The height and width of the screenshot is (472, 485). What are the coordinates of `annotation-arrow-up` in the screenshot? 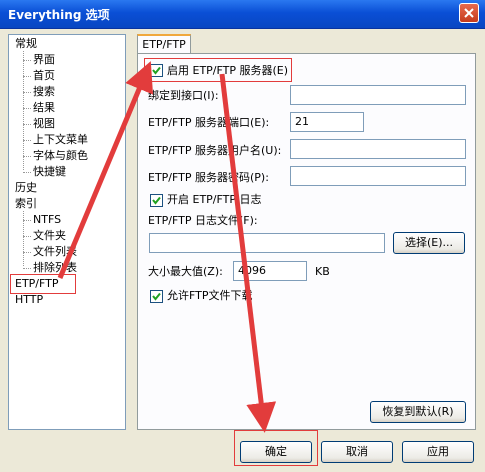 It's located at (105, 170).